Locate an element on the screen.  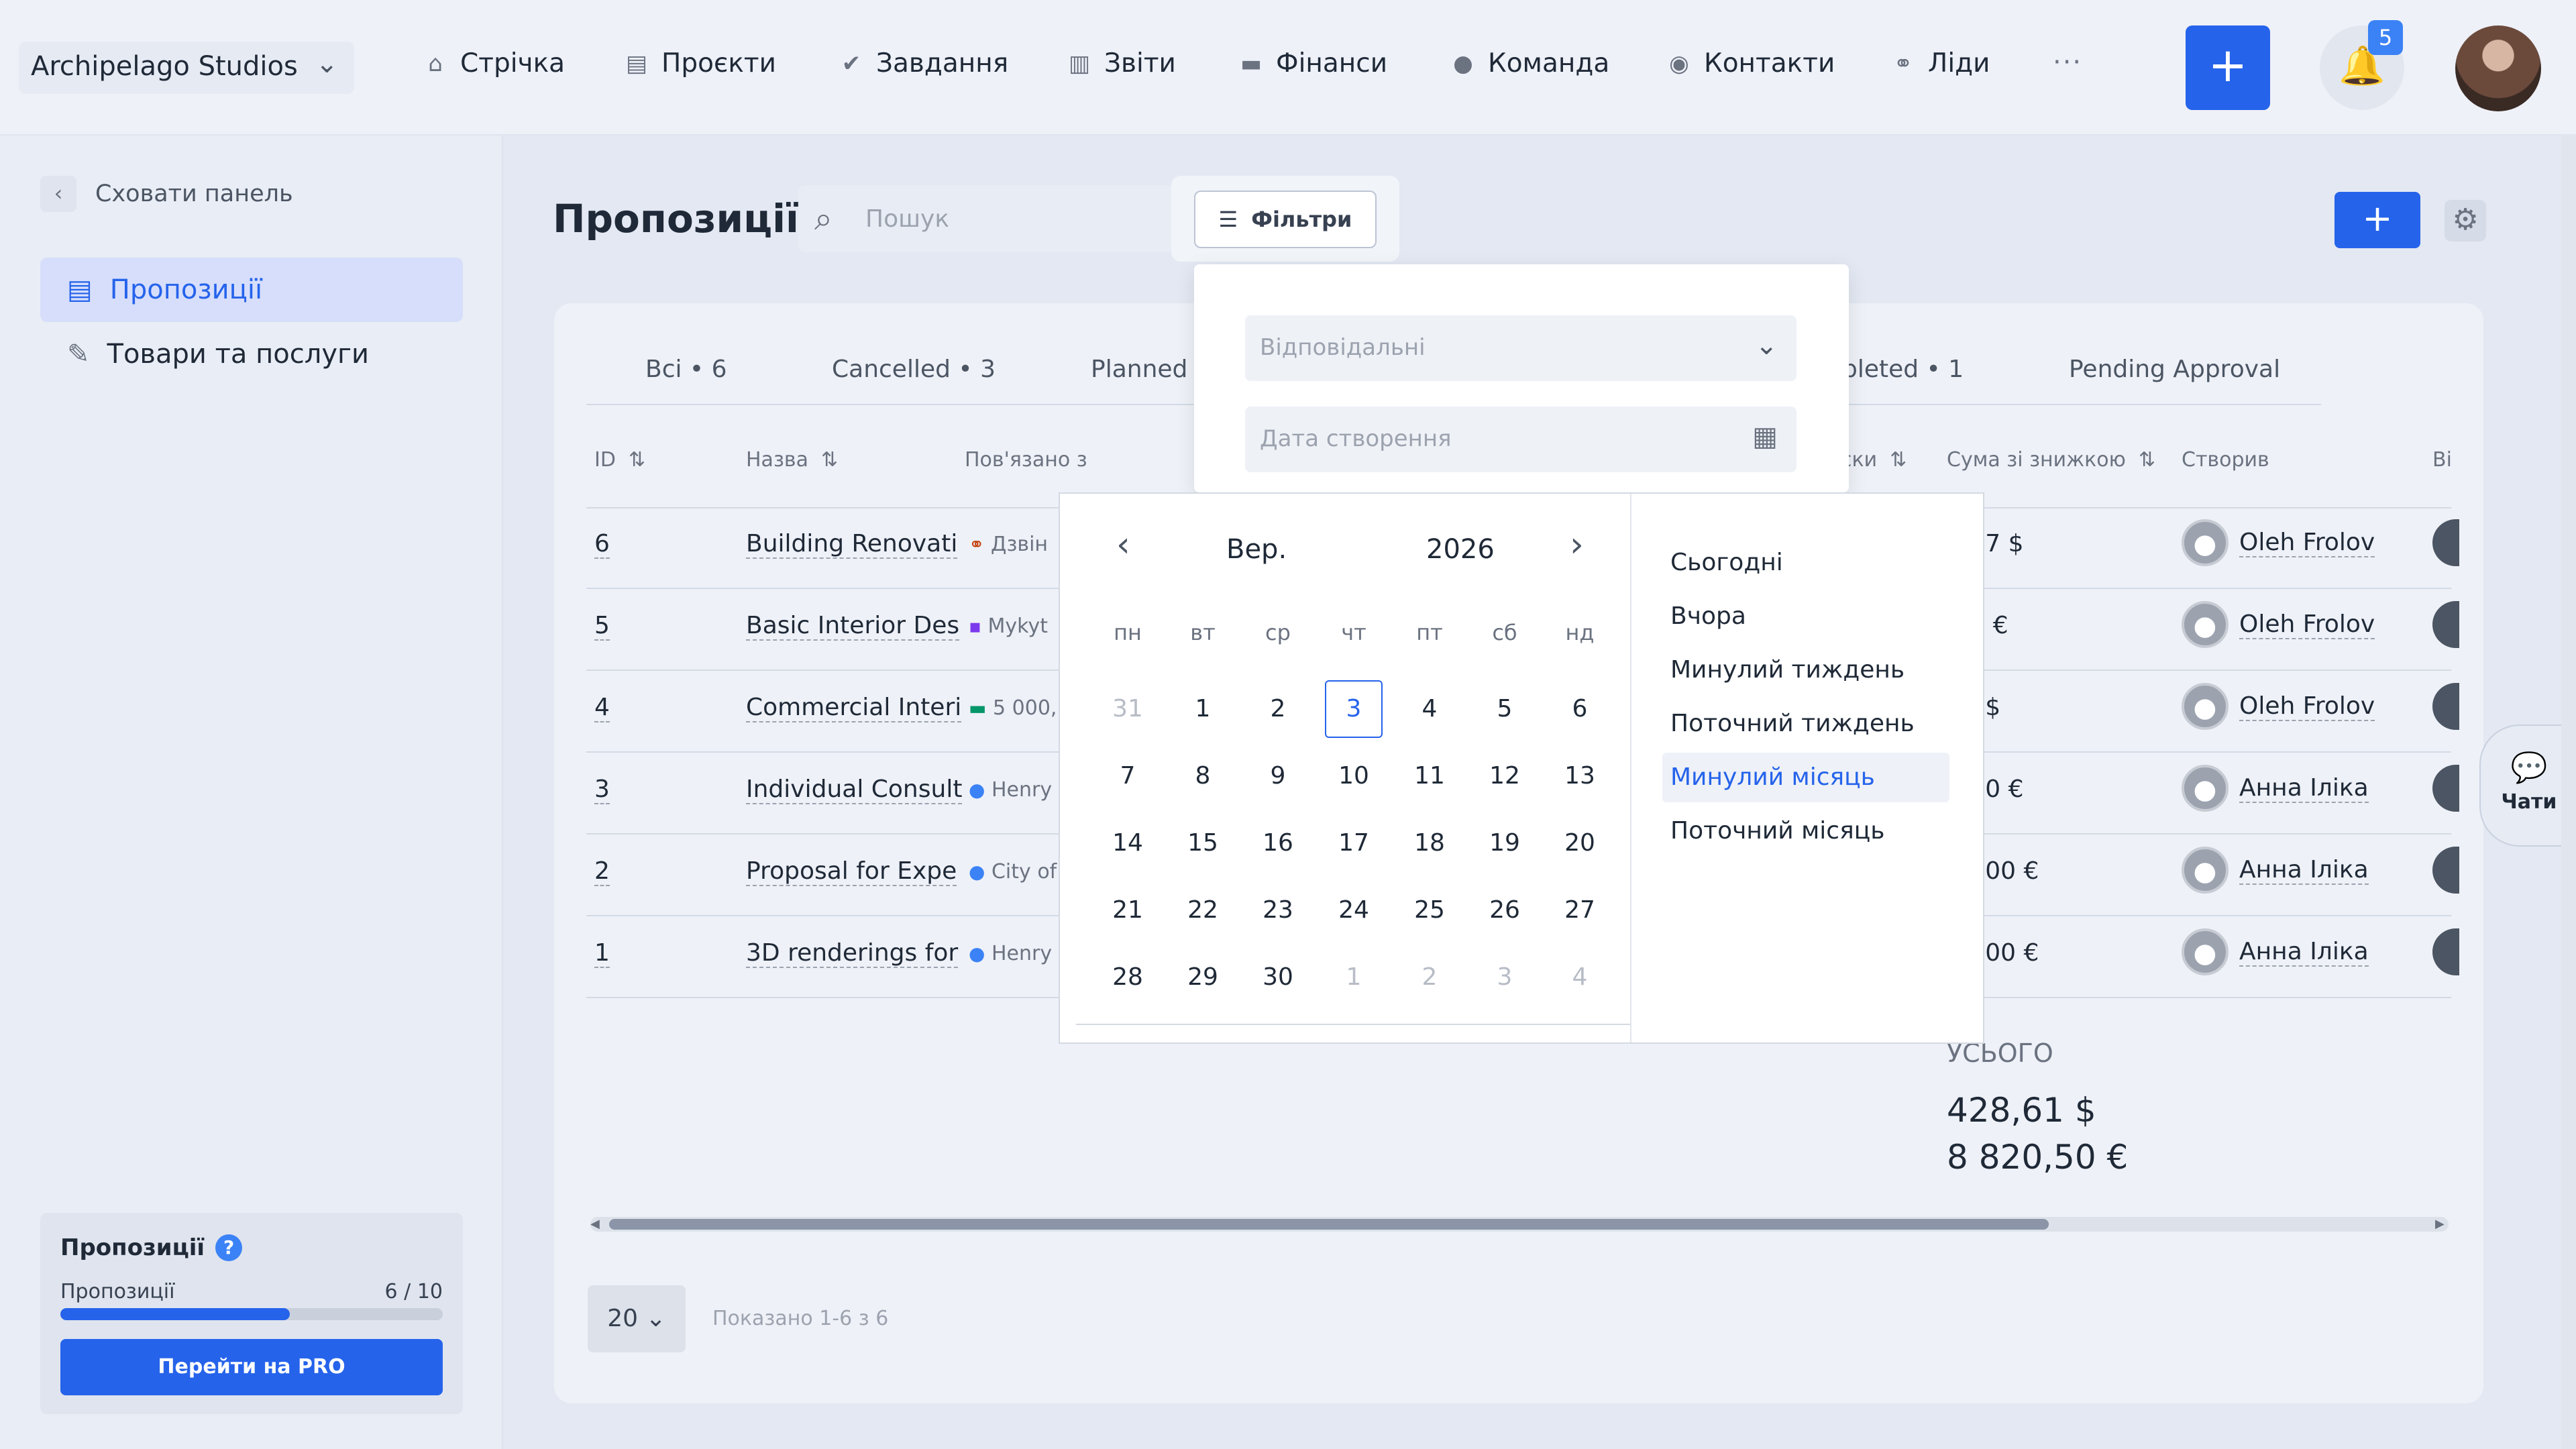
row-name-link: Proposal for Expe is located at coordinates (851, 871).